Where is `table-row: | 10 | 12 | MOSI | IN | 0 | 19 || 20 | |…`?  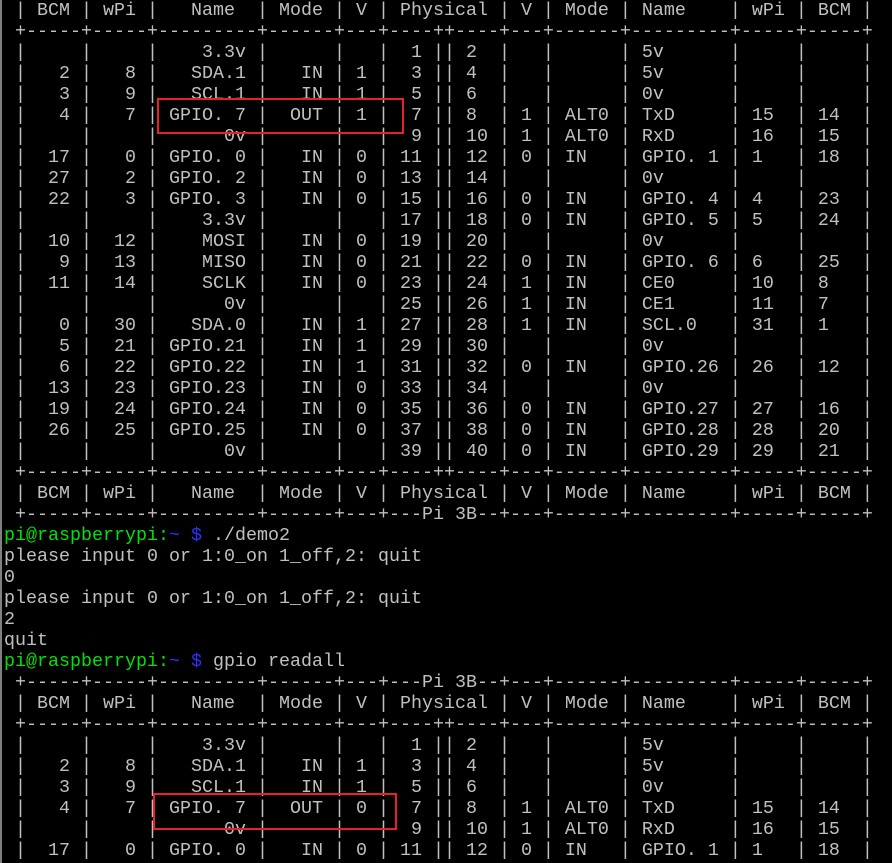 table-row: | 10 | 12 | MOSI | IN | 0 | 19 || 20 | |… is located at coordinates (438, 241).